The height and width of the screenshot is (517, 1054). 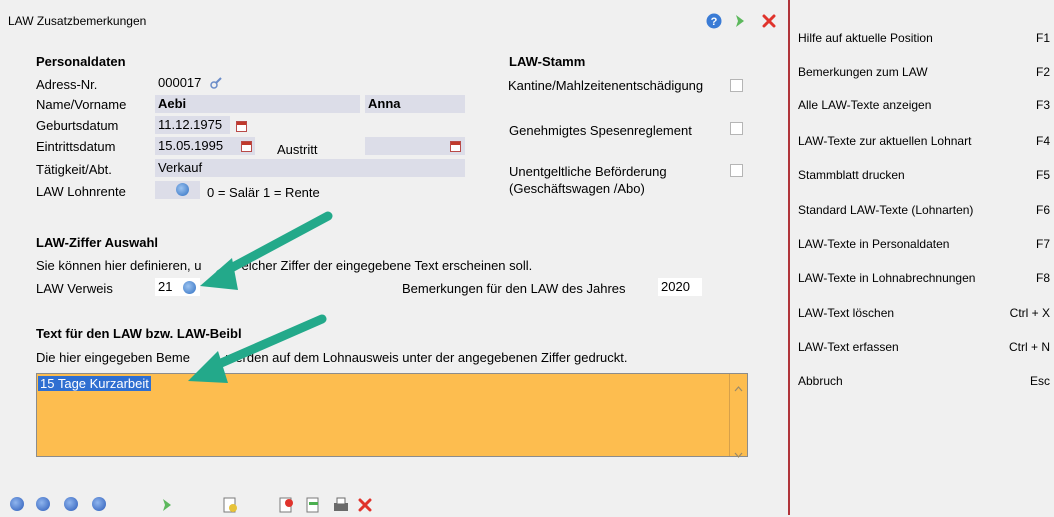 What do you see at coordinates (680, 287) in the screenshot?
I see `jahr-field: 2020` at bounding box center [680, 287].